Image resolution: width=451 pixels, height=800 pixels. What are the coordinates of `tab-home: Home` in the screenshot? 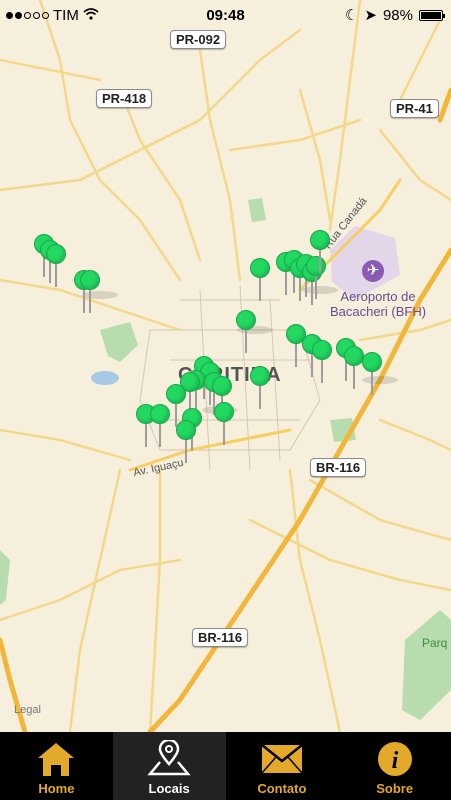 It's located at (56, 766).